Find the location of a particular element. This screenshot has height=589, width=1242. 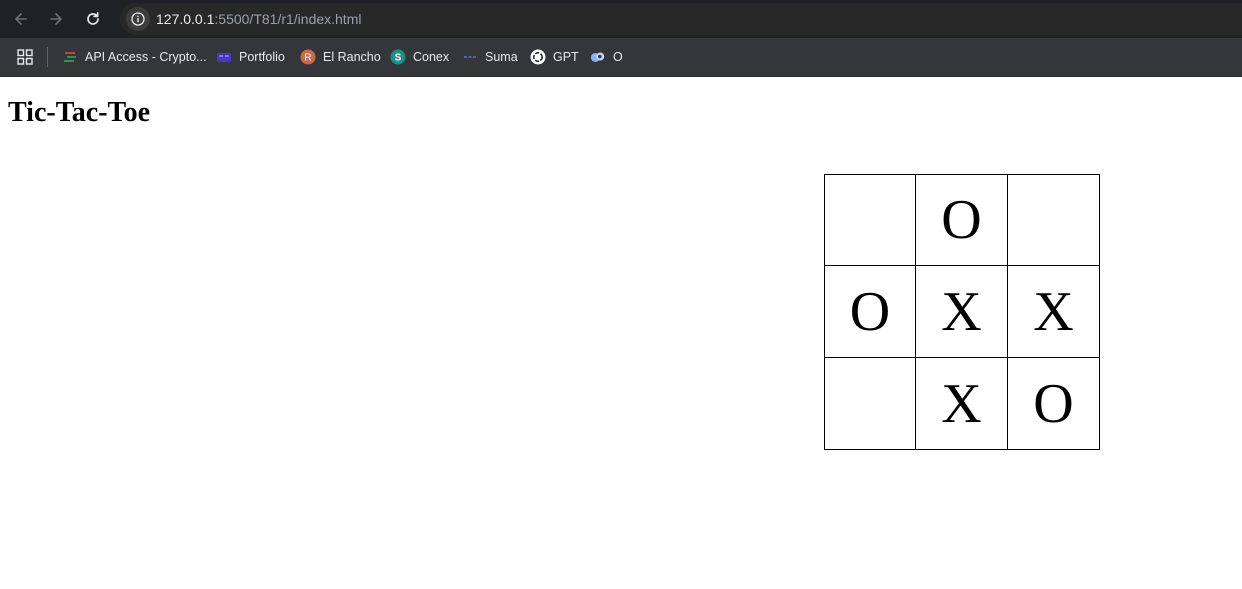

page-title: Tic-Tac-Toe is located at coordinates (79, 112).